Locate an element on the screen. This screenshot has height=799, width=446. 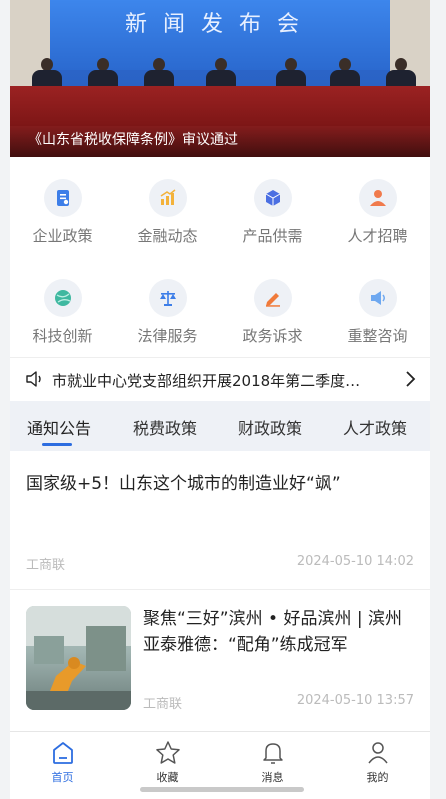
tab-talent-policy: 人才政策 is located at coordinates (375, 427).